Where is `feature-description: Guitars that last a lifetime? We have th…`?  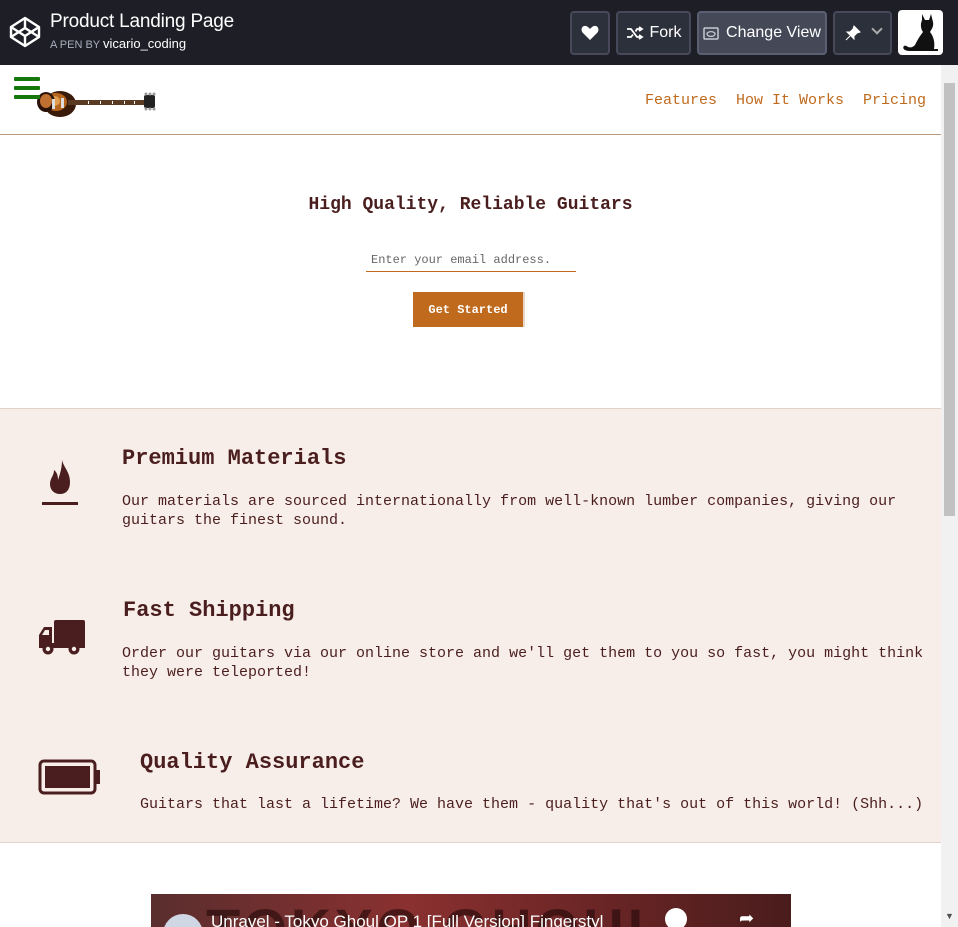
feature-description: Guitars that last a lifetime? We have th… is located at coordinates (531, 804).